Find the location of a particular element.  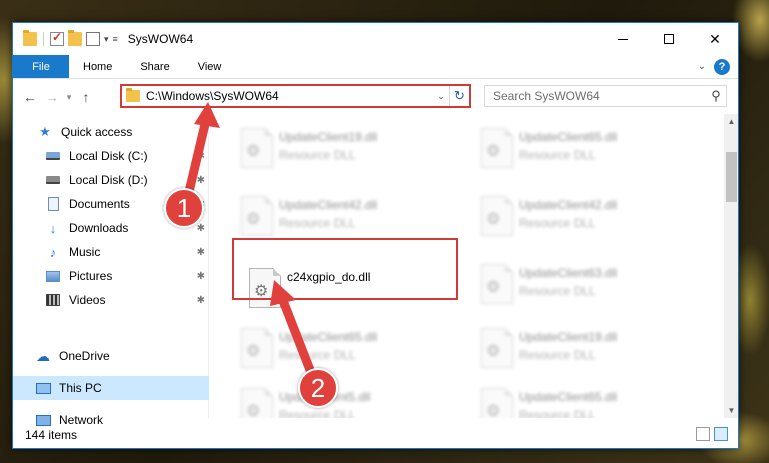

search-box: Search SysWOW64 ⚲ is located at coordinates (605, 96).